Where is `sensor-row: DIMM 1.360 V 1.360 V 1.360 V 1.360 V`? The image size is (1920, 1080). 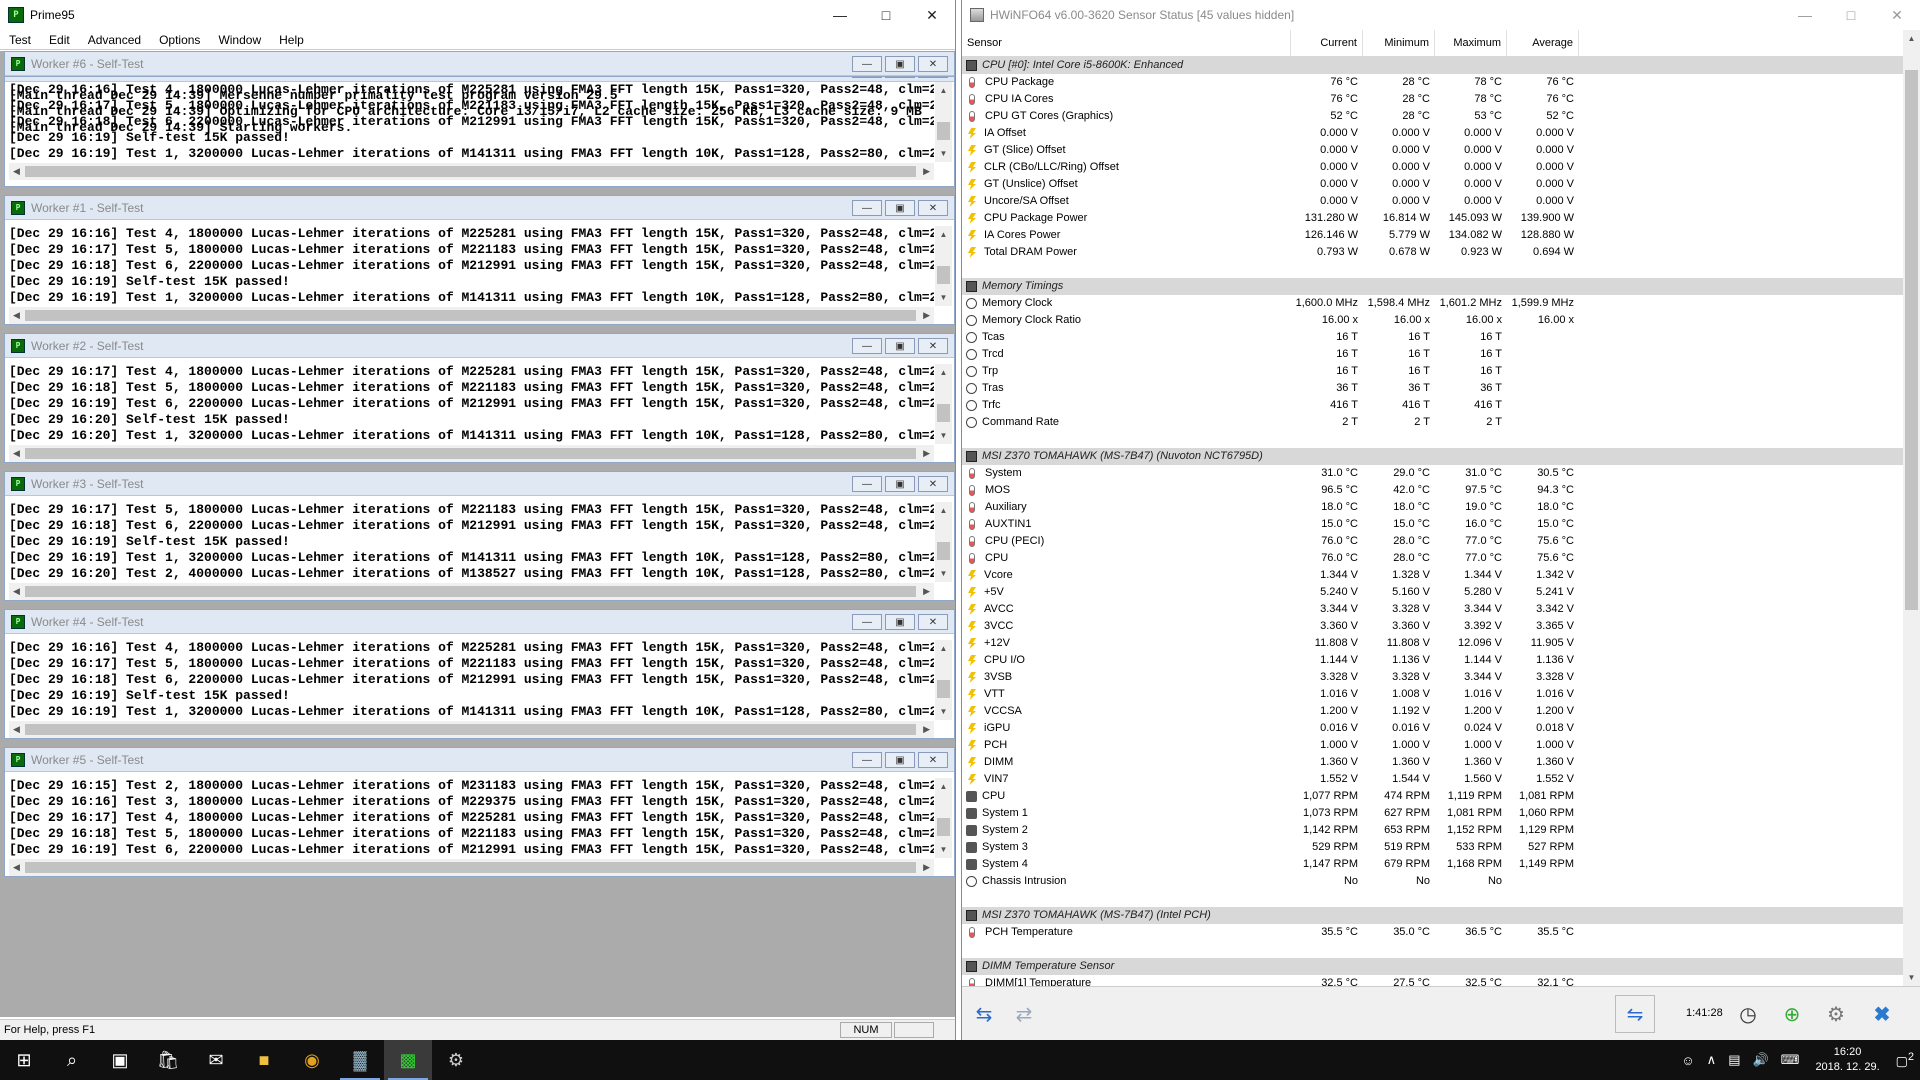 sensor-row: DIMM 1.360 V 1.360 V 1.360 V 1.360 V is located at coordinates (1441, 762).